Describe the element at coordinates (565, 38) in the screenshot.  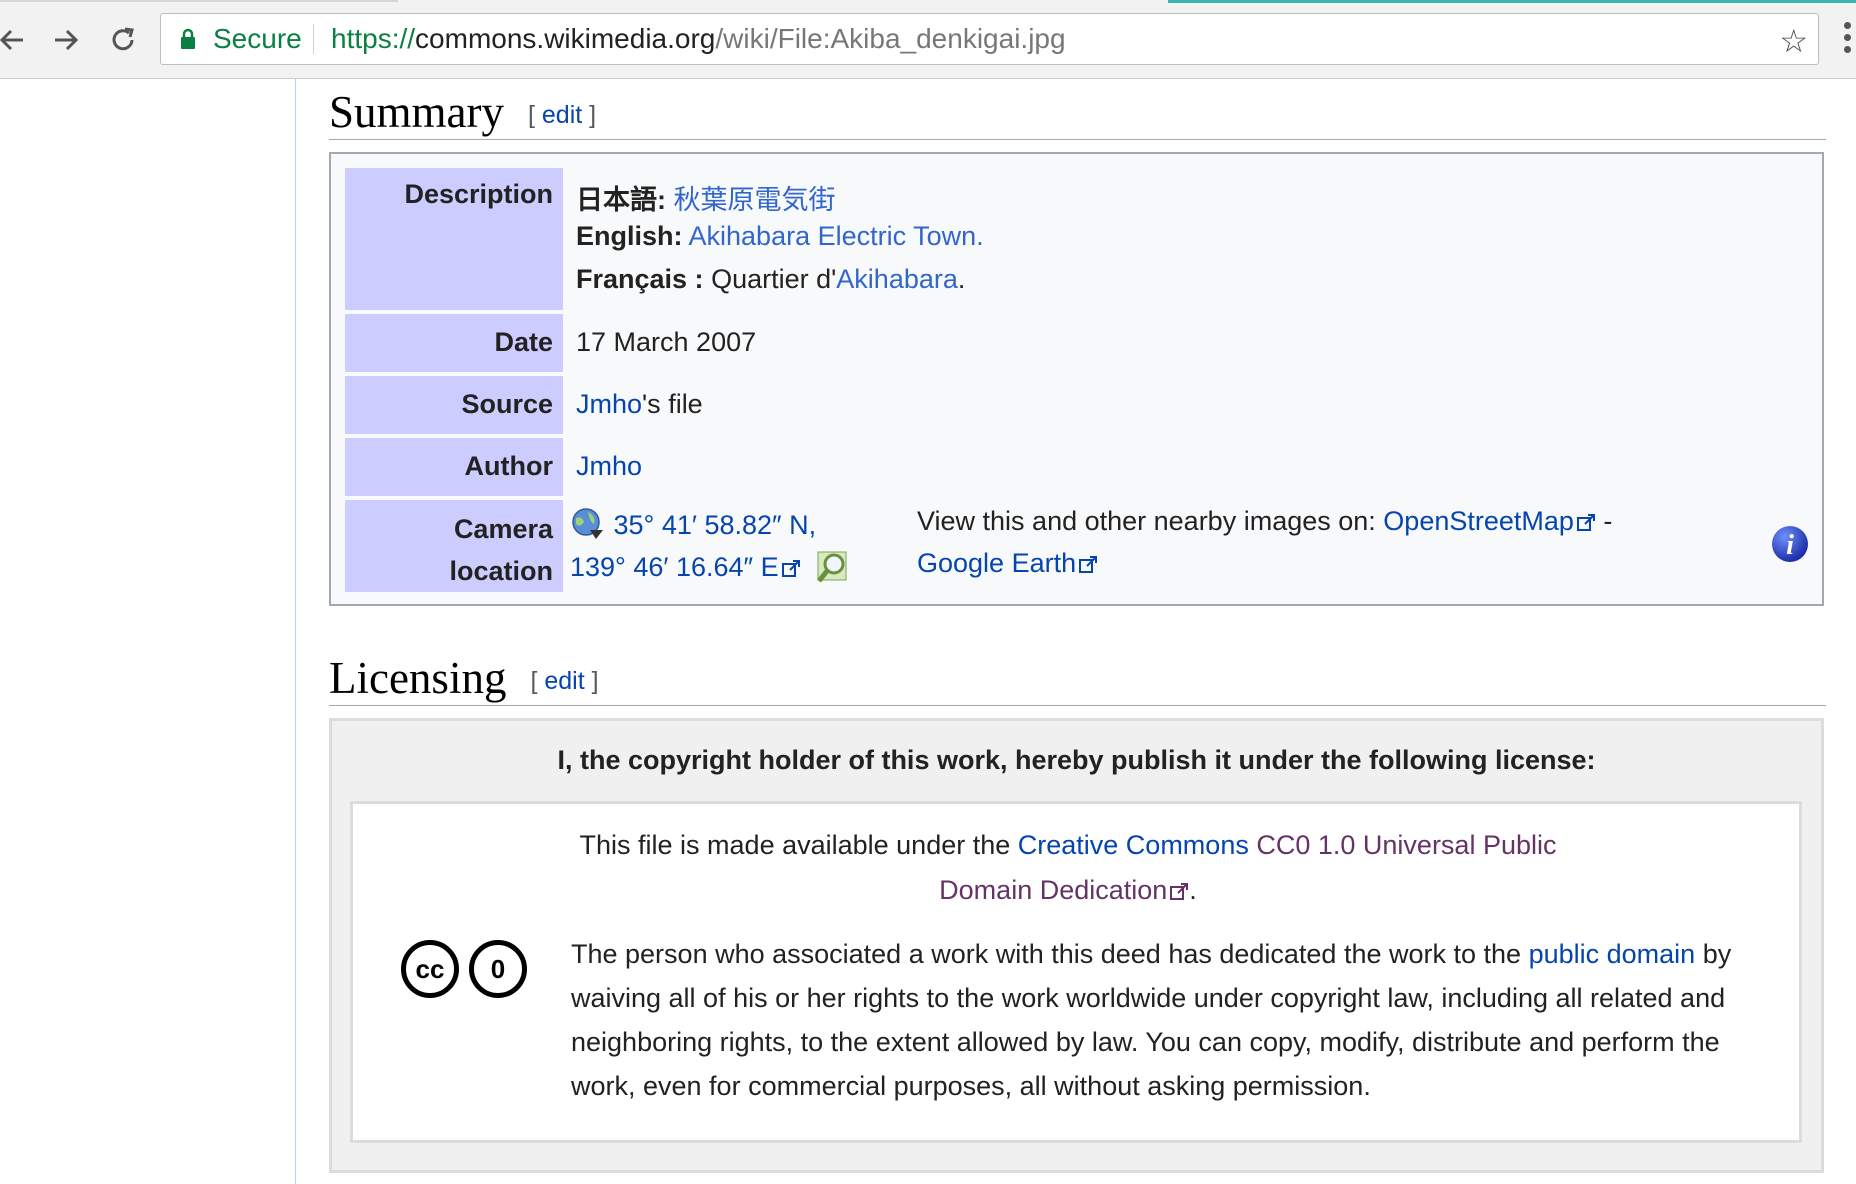
I see `url-host: commons.wikimedia.org` at that location.